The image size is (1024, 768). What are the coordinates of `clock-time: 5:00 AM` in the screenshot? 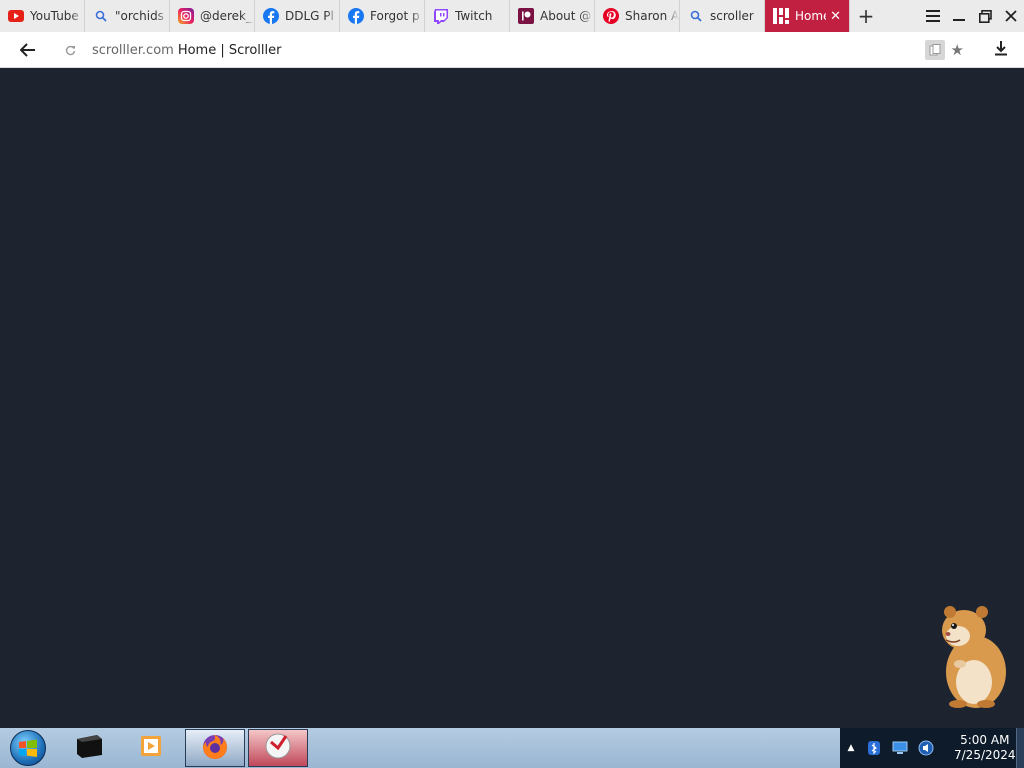 It's located at (985, 740).